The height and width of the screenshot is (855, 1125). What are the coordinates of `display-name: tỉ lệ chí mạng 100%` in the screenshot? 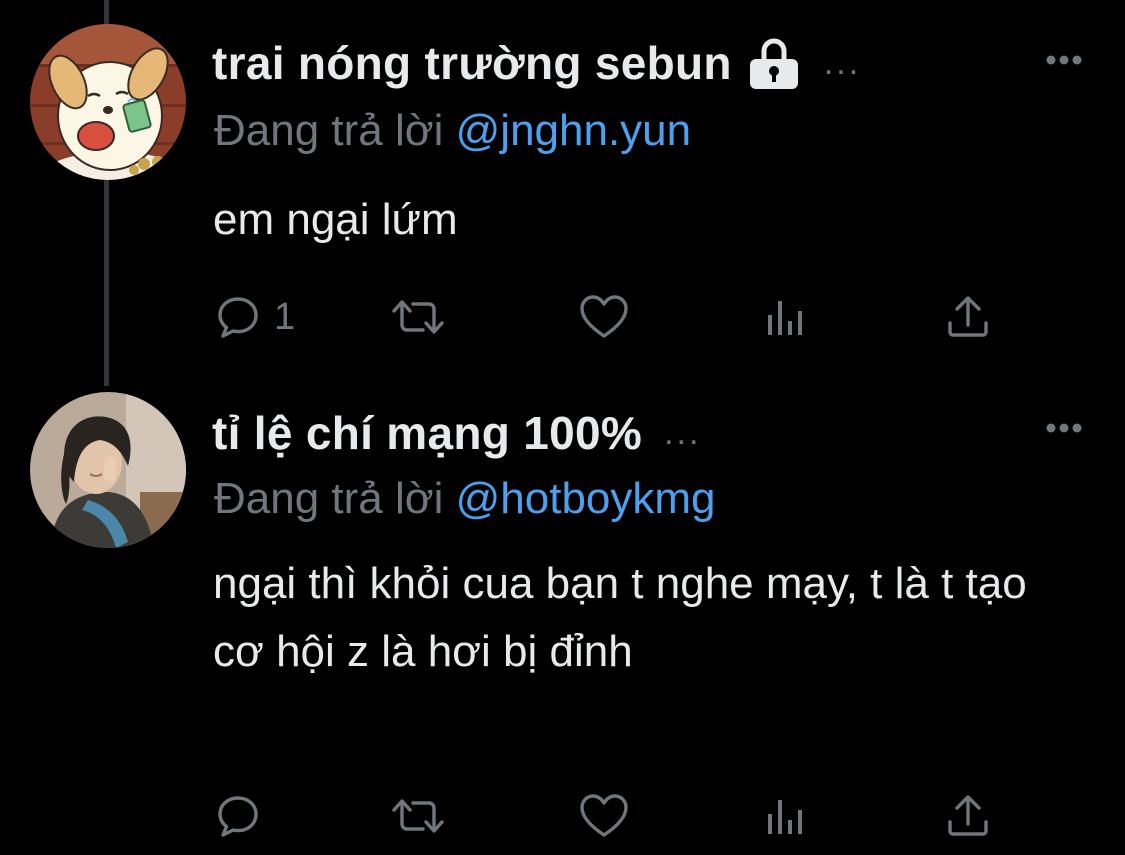 It's located at (427, 433).